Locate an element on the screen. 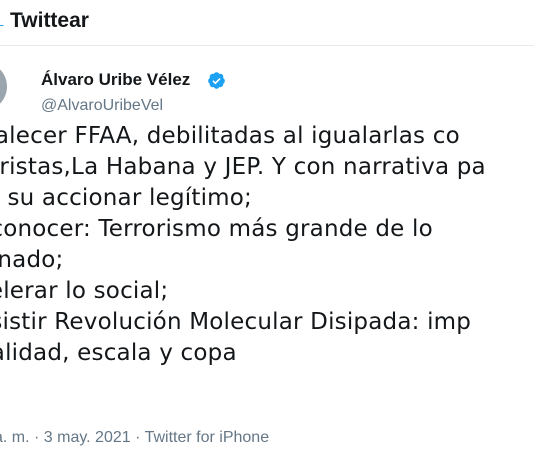 The height and width of the screenshot is (462, 534). author-handle: @AlvaroUribeVel is located at coordinates (102, 106).